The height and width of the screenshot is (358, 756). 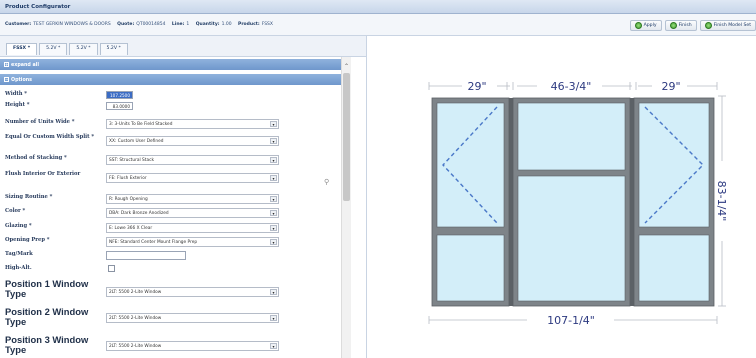 I want to click on options-bar: − Options, so click(x=170, y=79).